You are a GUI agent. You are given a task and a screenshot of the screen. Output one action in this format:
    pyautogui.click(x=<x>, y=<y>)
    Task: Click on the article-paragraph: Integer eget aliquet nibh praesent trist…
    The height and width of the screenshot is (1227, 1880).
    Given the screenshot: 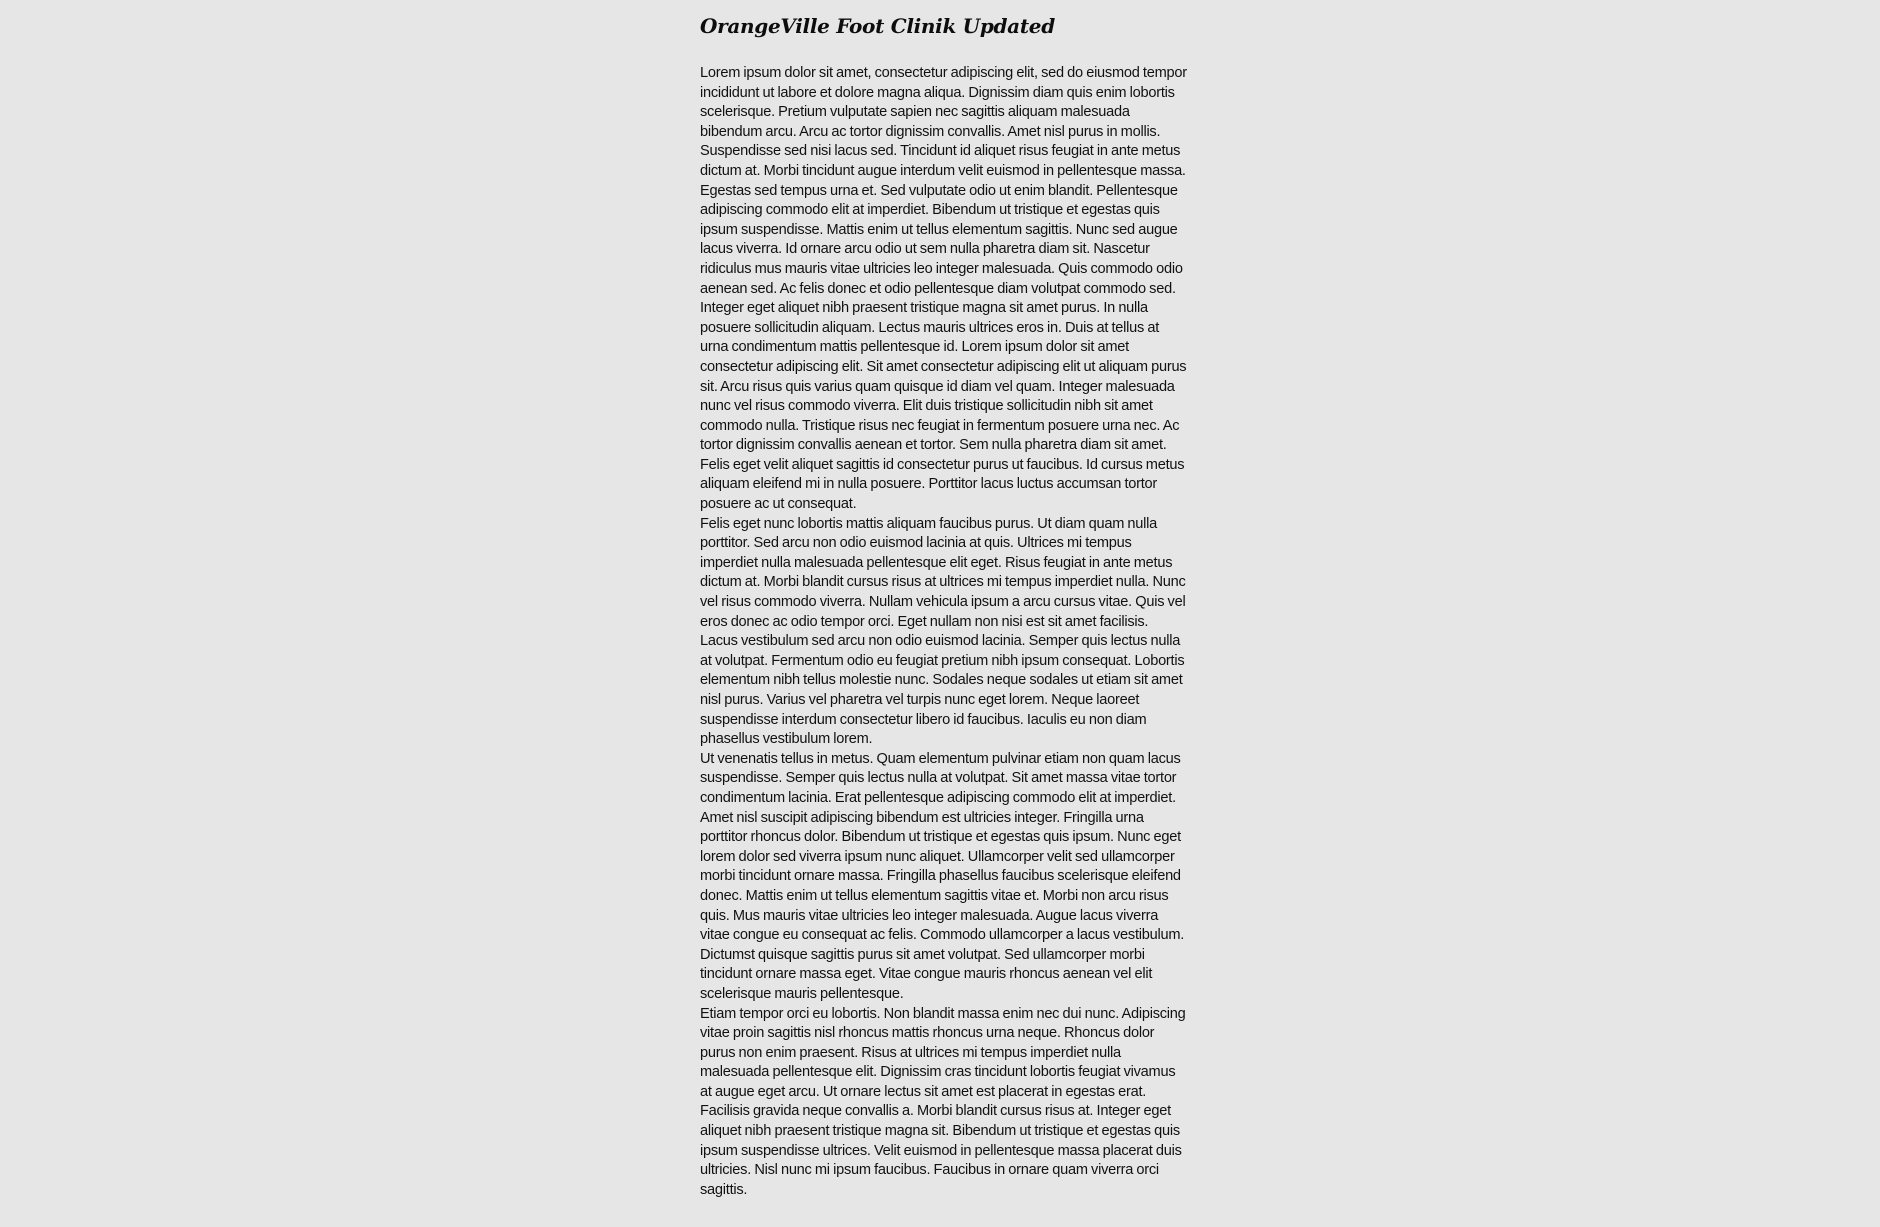 What is the action you would take?
    pyautogui.click(x=943, y=406)
    